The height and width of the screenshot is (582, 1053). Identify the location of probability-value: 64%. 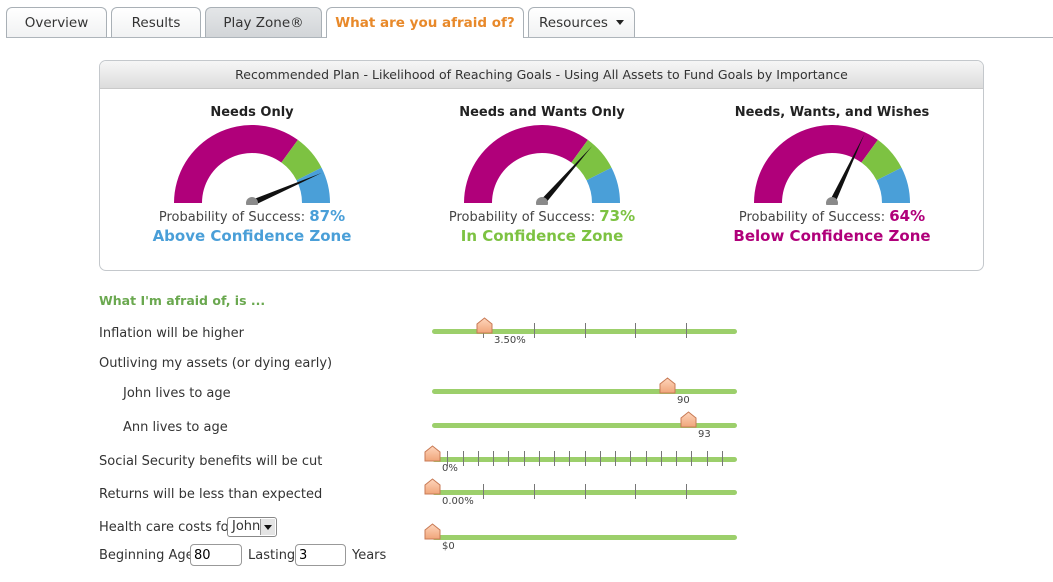
(907, 216).